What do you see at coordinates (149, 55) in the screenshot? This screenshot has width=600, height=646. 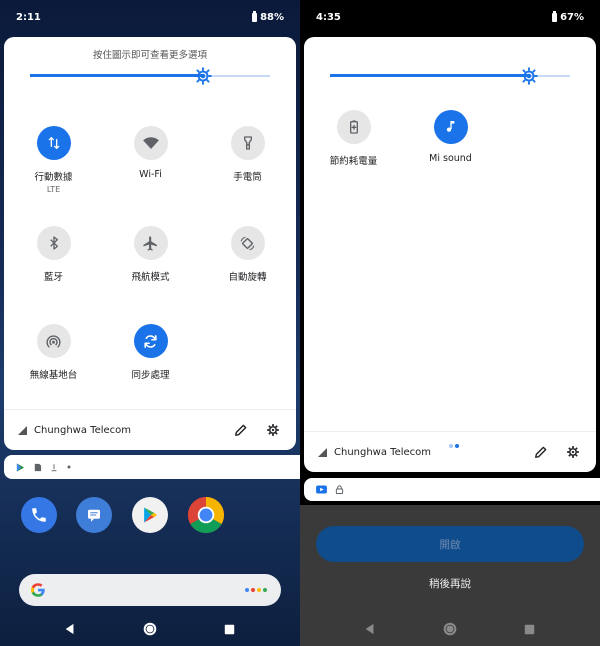 I see `hint-text: 按住圖示即可查看更多選項` at bounding box center [149, 55].